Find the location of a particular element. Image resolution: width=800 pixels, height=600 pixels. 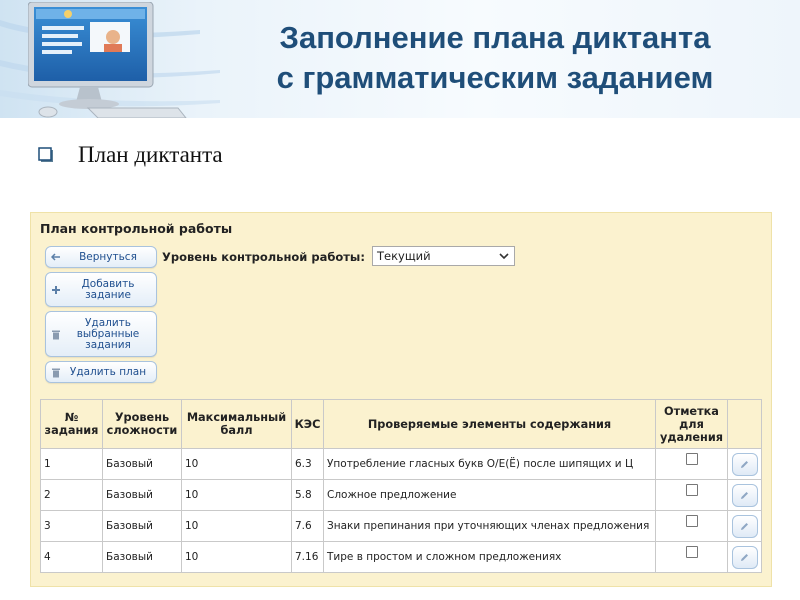

cell-task-number: 2 is located at coordinates (71, 495).